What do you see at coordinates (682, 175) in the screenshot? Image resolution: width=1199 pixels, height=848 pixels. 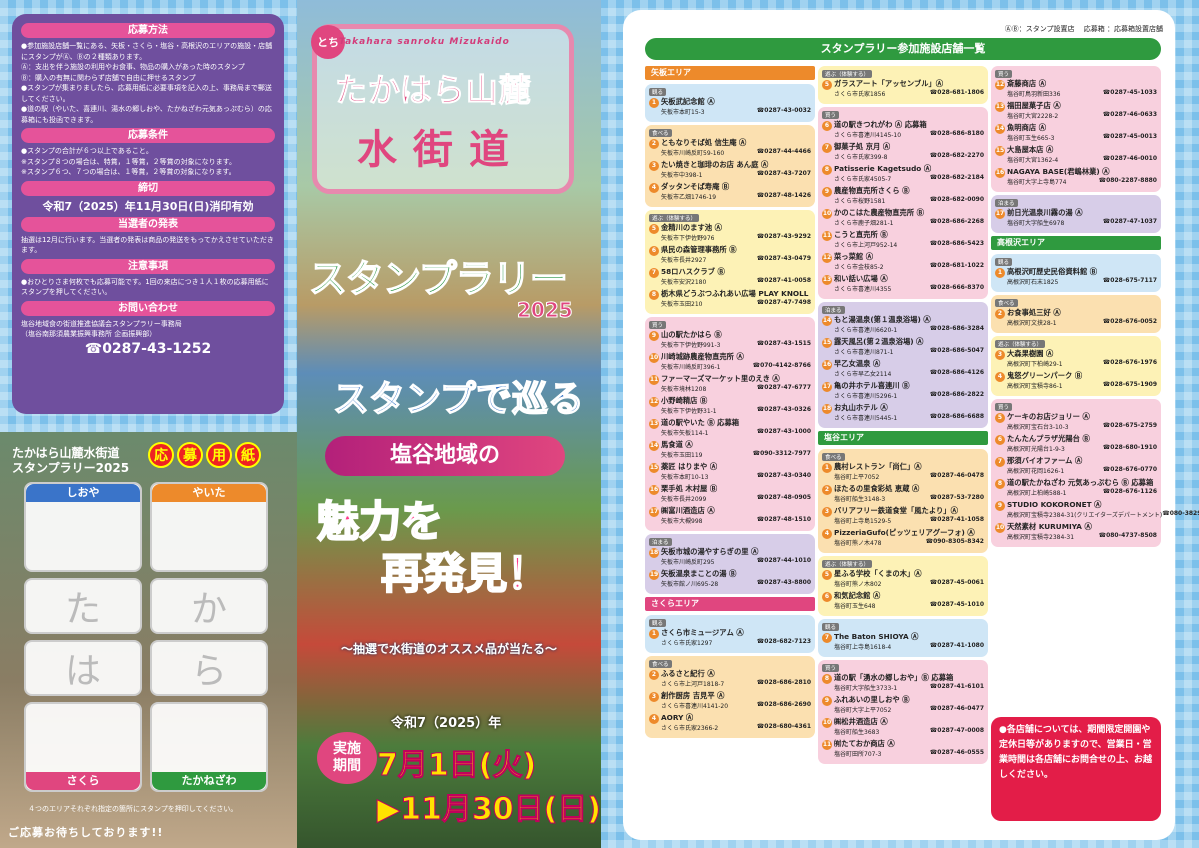 I see `store-address: 矢板市中398-1` at bounding box center [682, 175].